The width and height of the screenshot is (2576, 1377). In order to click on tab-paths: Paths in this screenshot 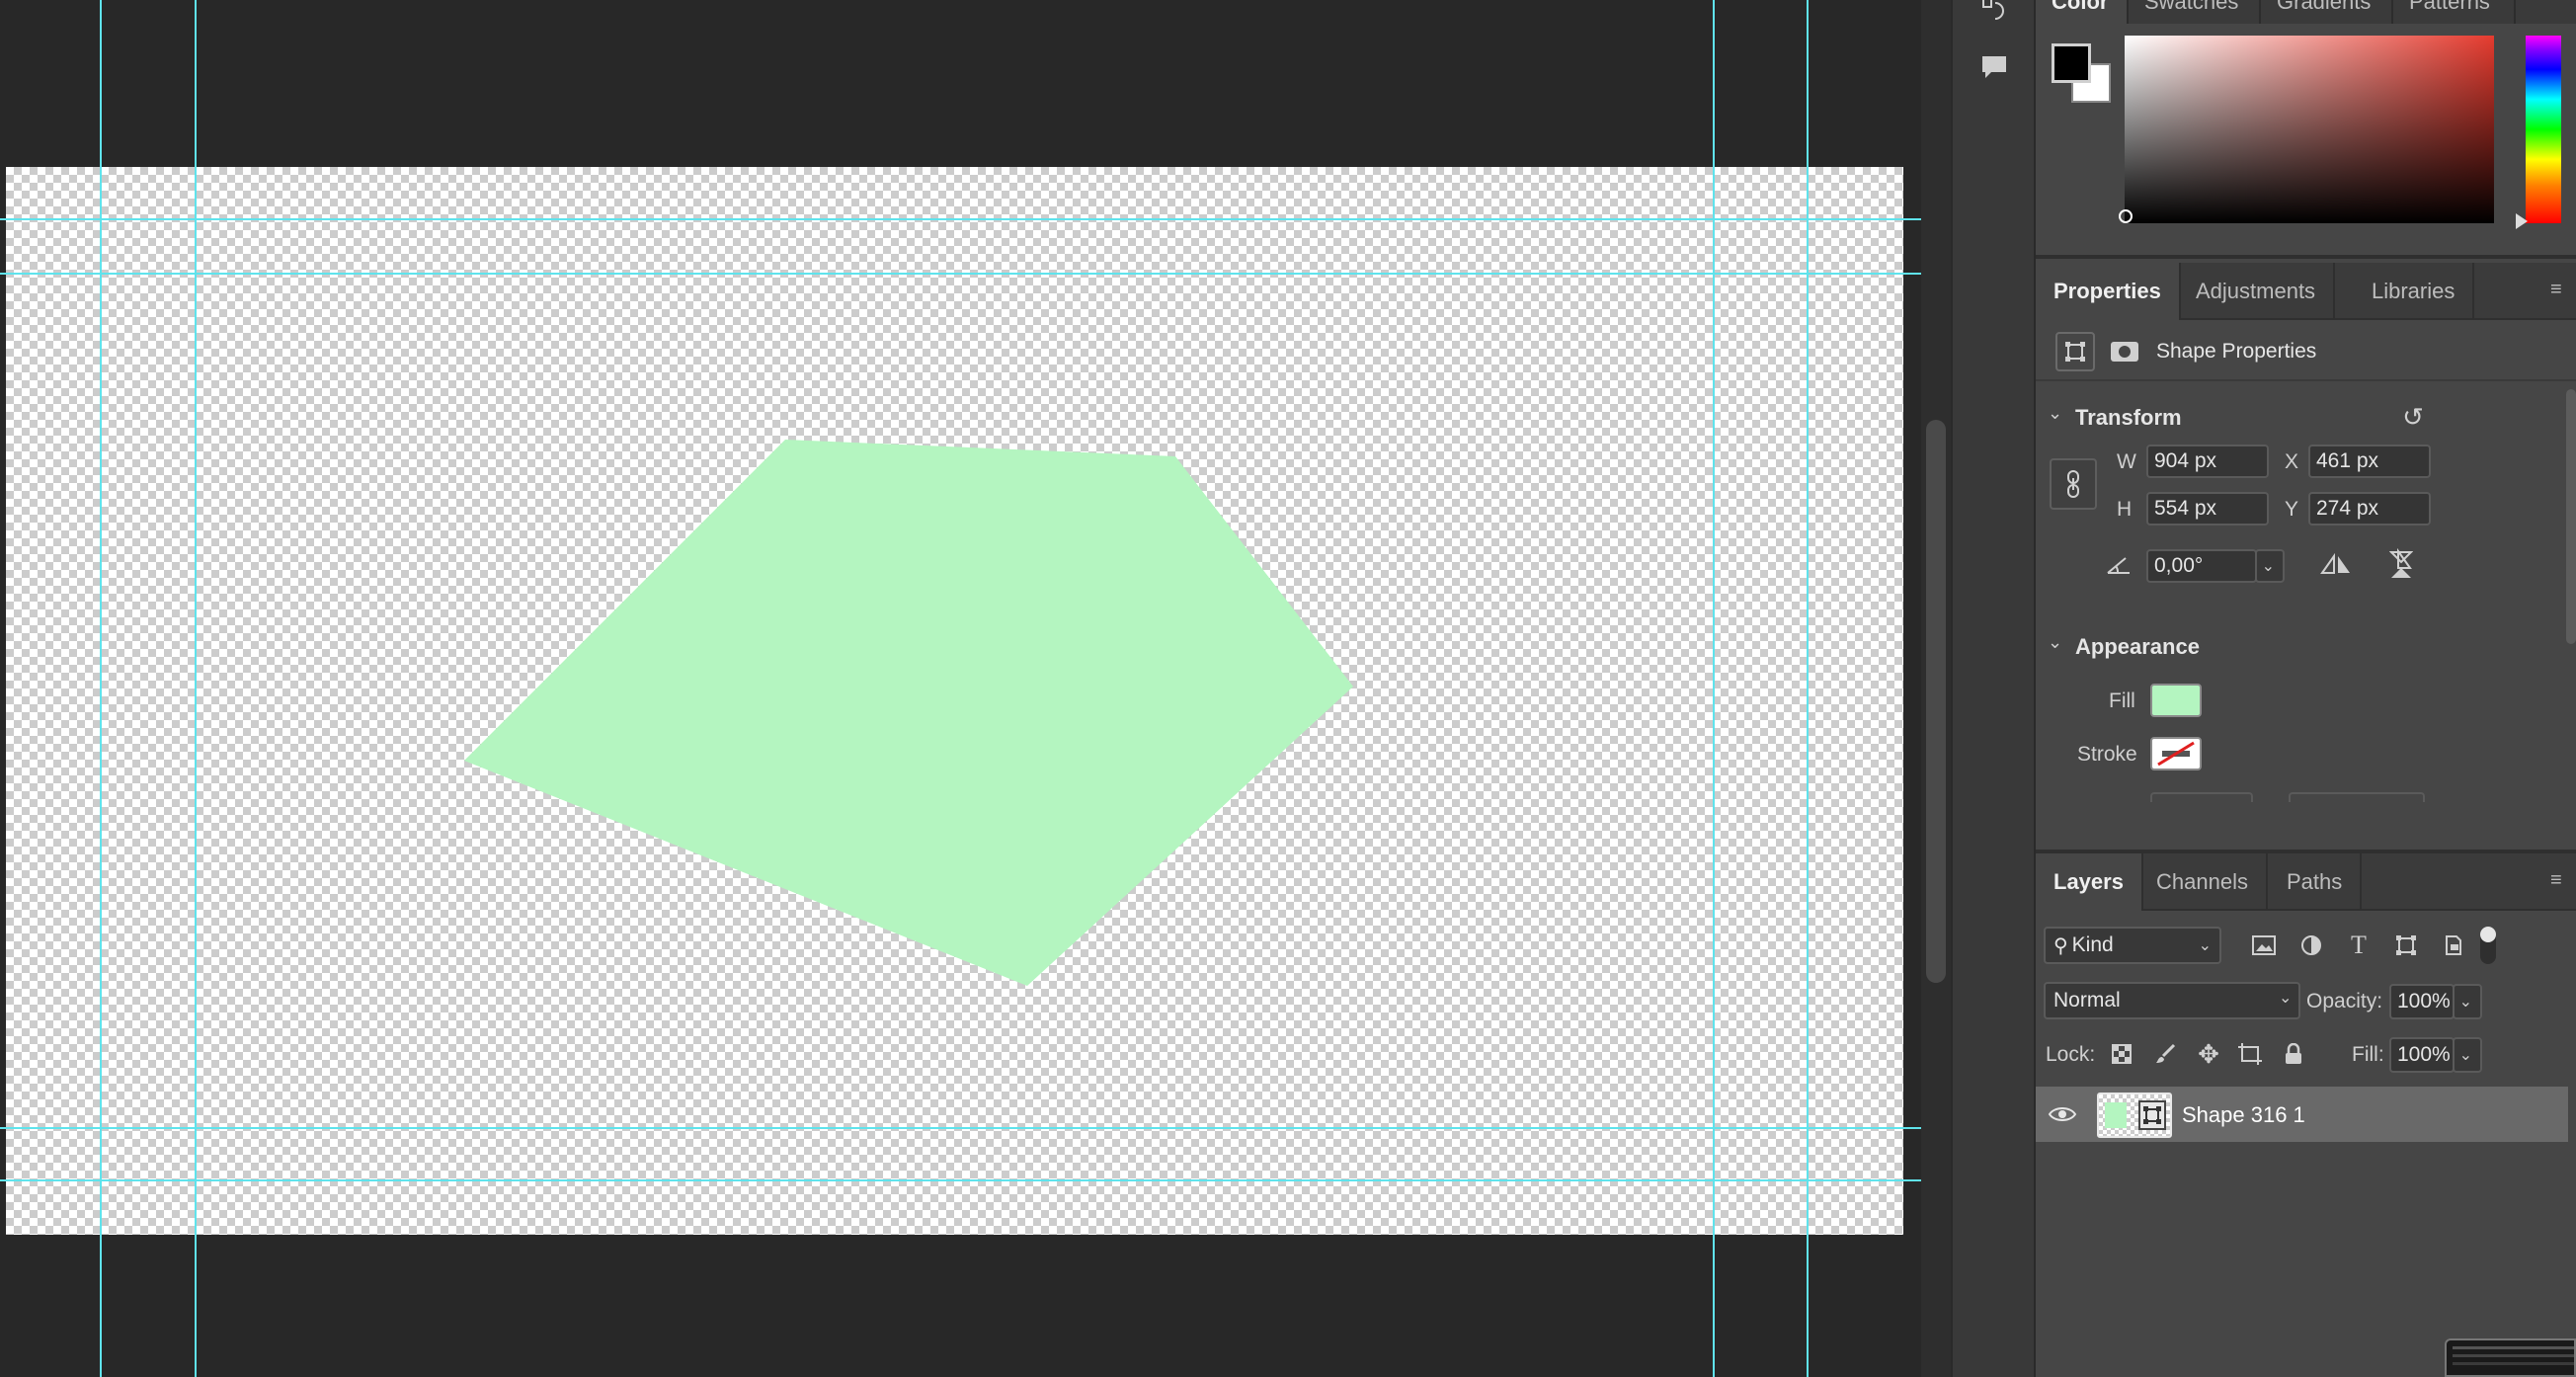, I will do `click(2316, 882)`.